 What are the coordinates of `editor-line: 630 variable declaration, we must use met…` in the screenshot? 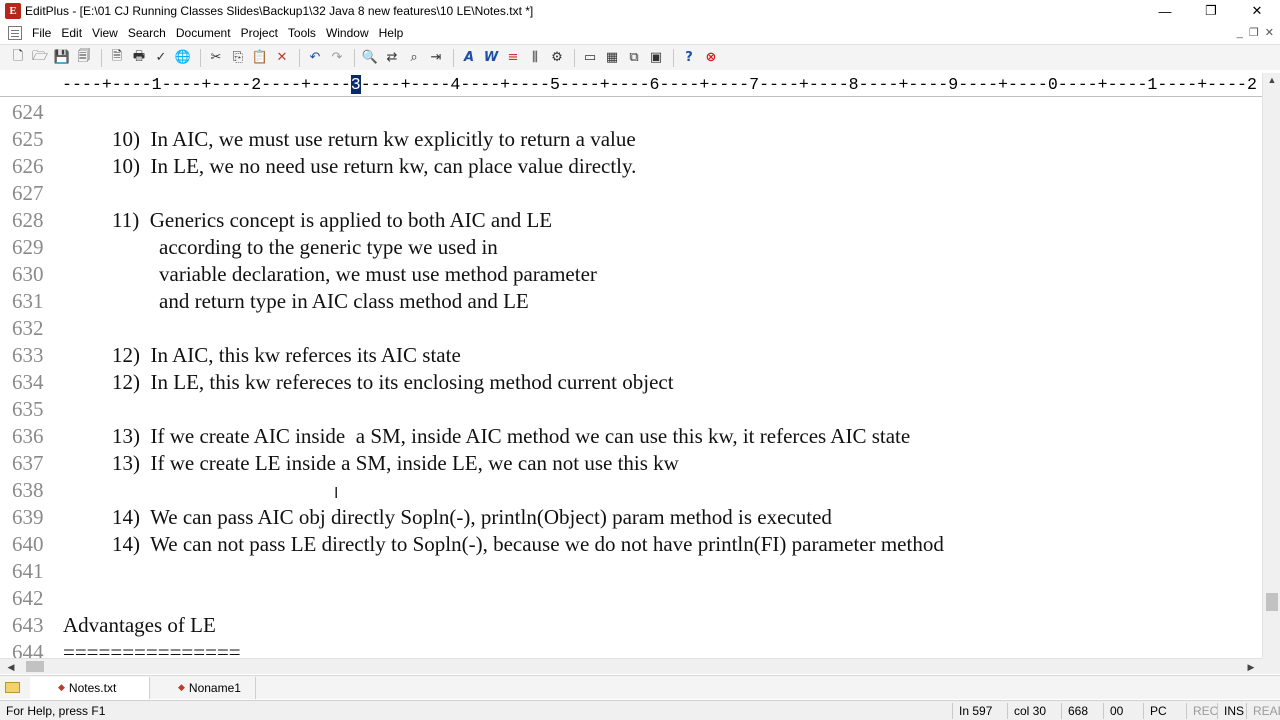 It's located at (631, 274).